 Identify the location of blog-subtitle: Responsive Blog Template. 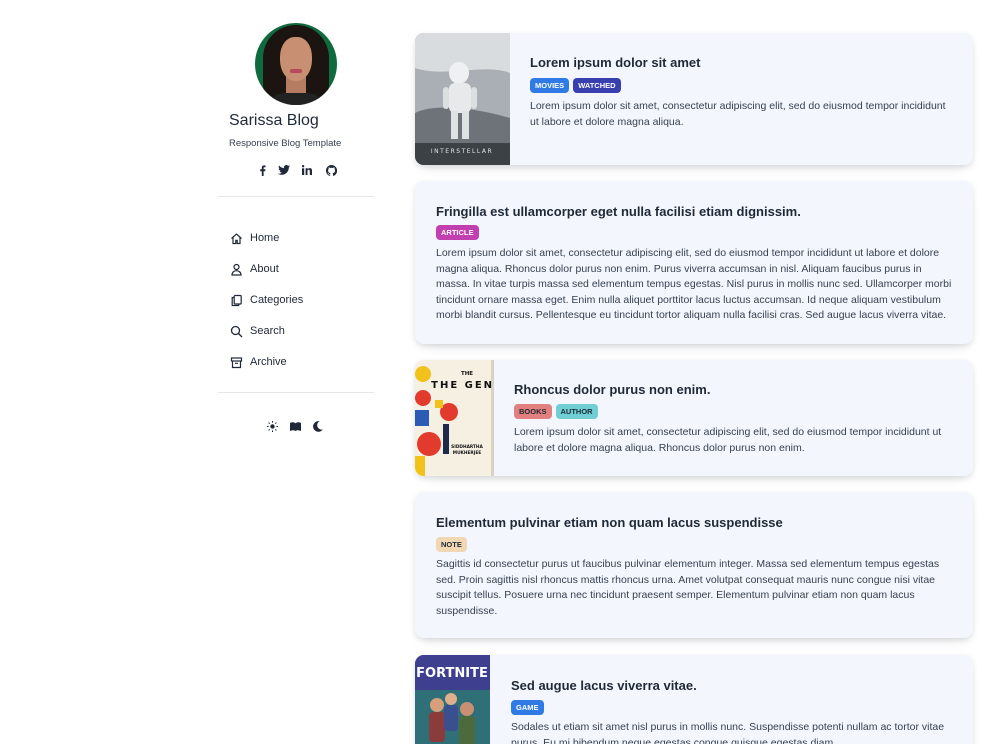
(285, 143).